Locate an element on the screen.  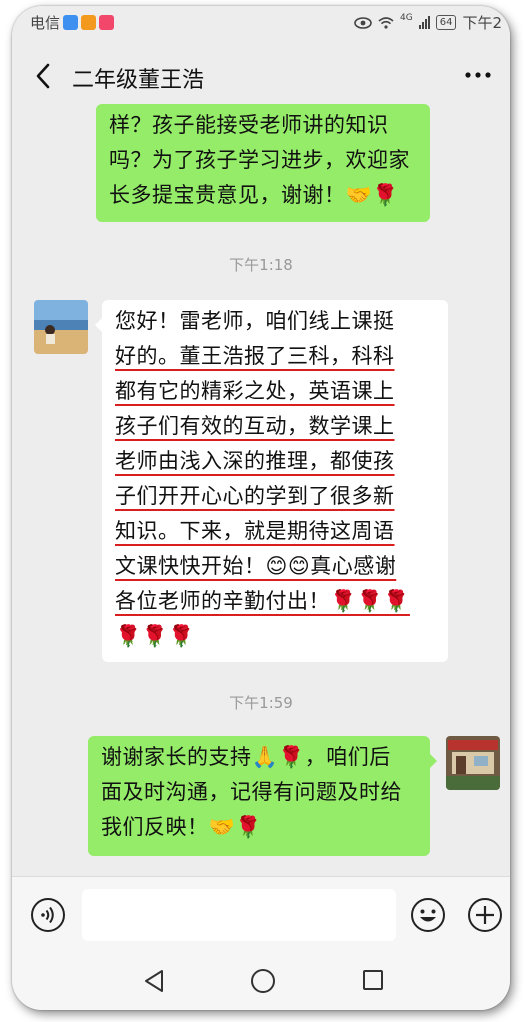
message-bubble-sent: 谢谢家长的支持🙏🌹，咱们后 面及时沟通，记得有问题及时给 我们反映！🤝🌹 is located at coordinates (262, 796).